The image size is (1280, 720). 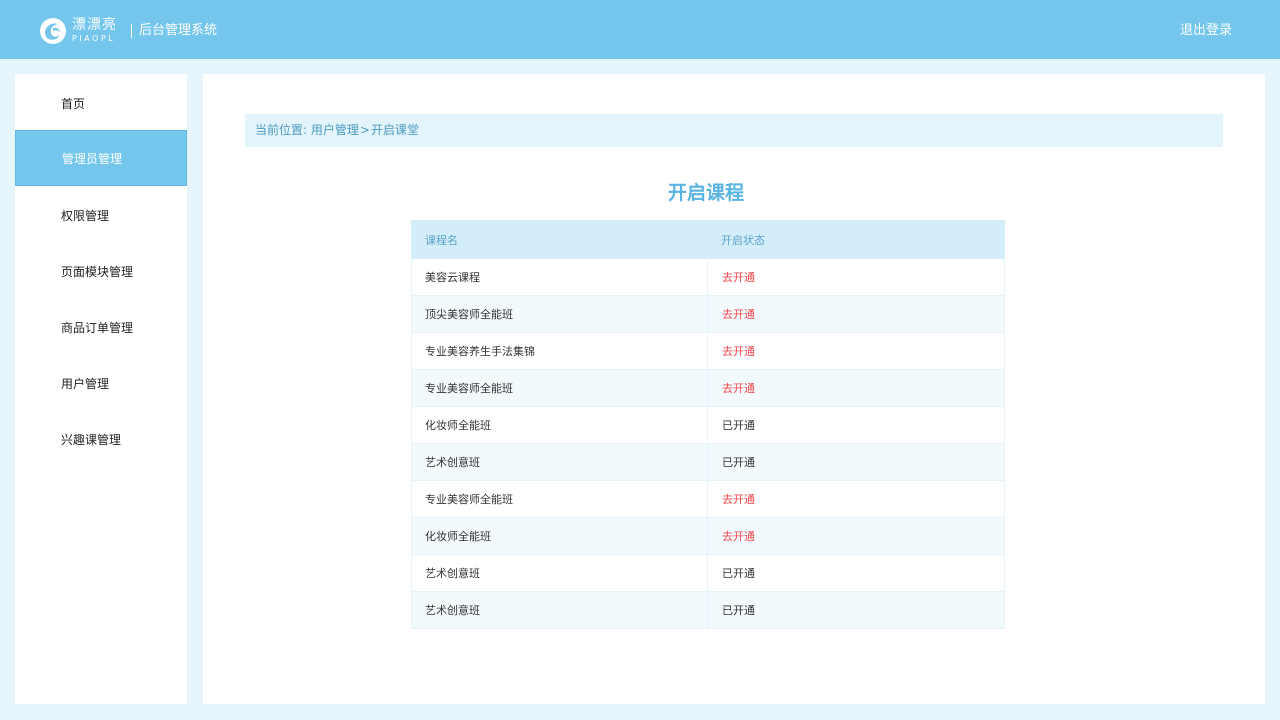 What do you see at coordinates (101, 158) in the screenshot?
I see `sidebar-item-admin-management: 管理员管理` at bounding box center [101, 158].